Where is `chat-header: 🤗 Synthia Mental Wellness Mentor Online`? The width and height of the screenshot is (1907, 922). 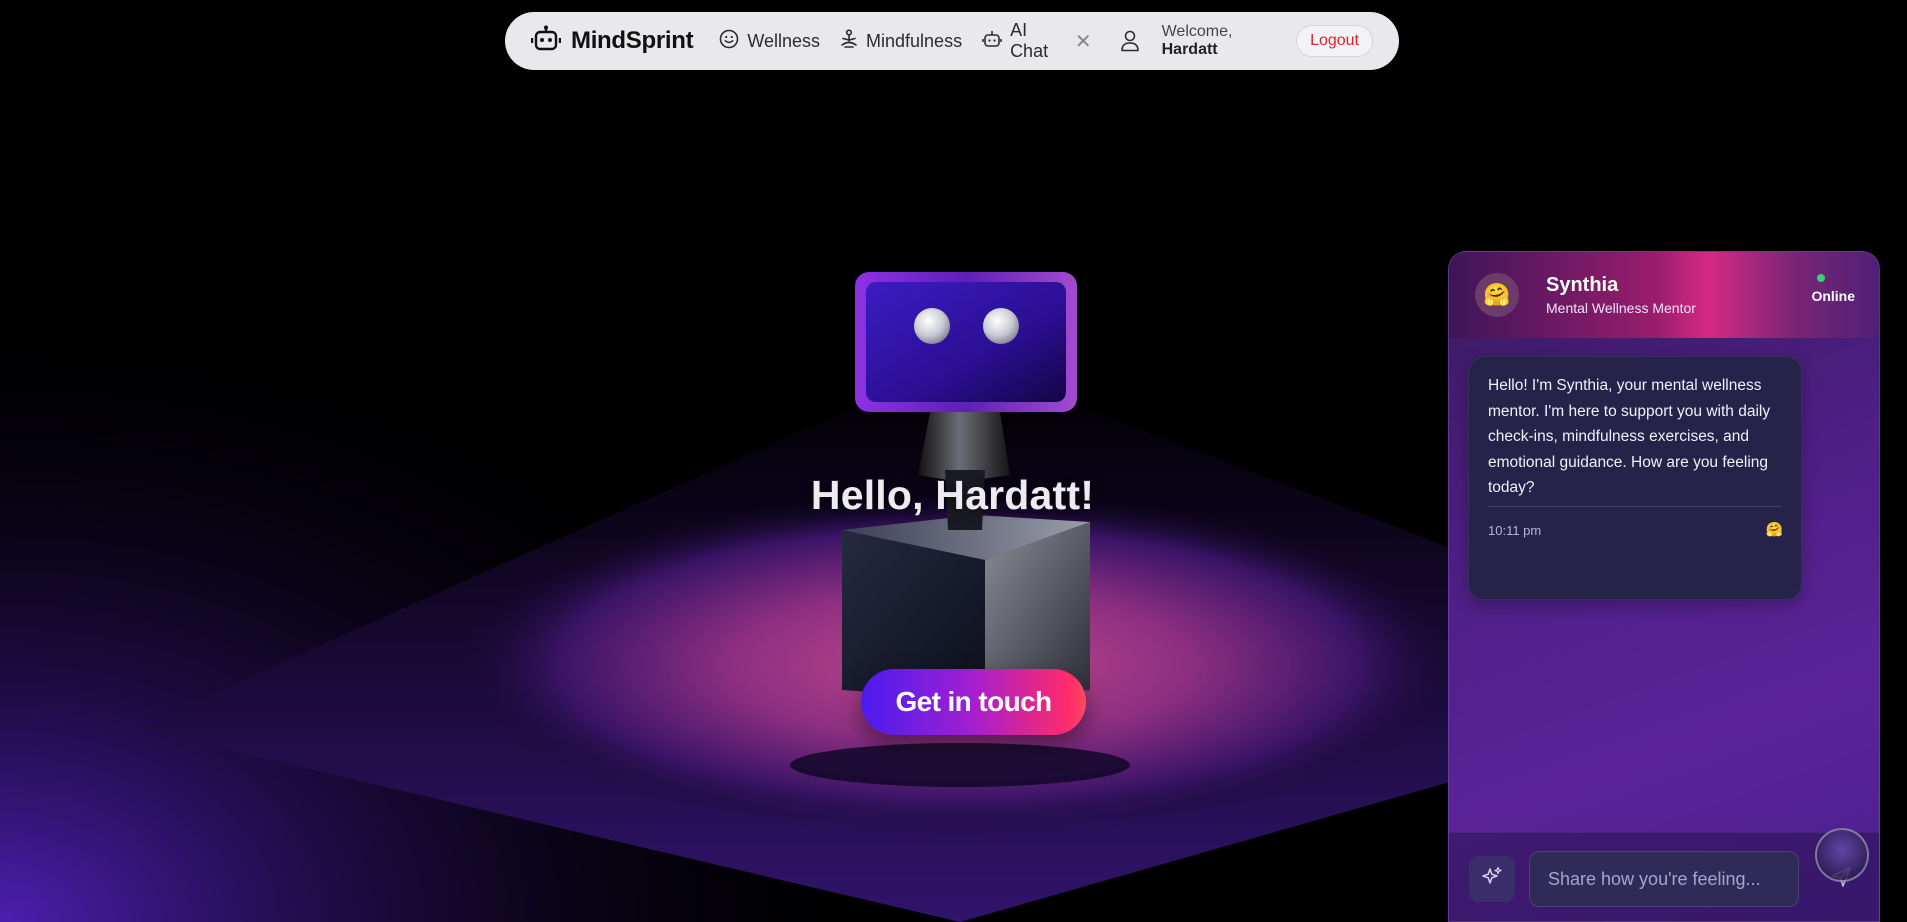 chat-header: 🤗 Synthia Mental Wellness Mentor Online is located at coordinates (1664, 295).